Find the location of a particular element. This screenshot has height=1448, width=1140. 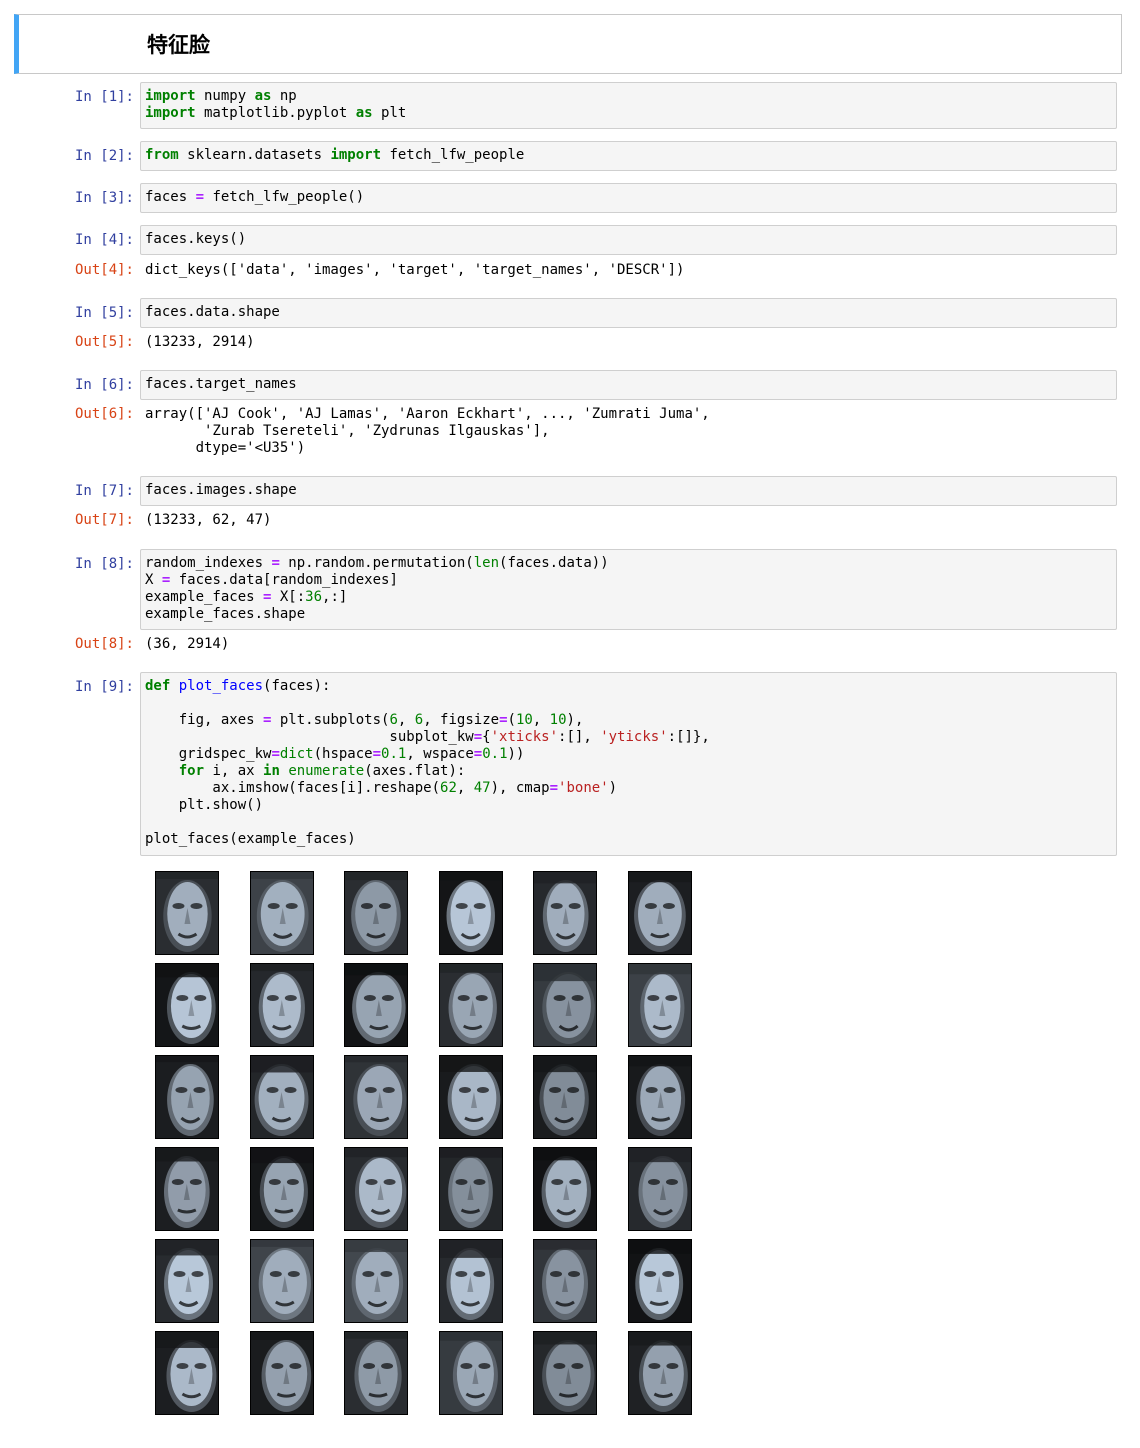

output-line: (13233, 2914) is located at coordinates (200, 342).